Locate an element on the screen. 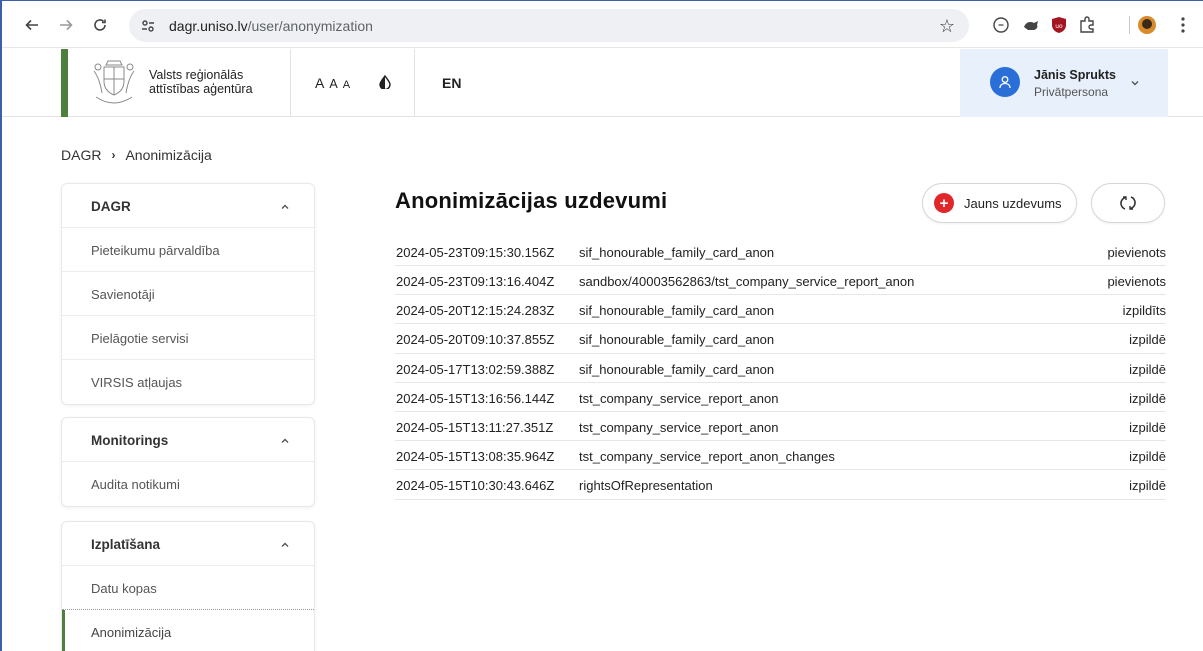  task-timestamp: 2024-05-20T09:10:37.855Z is located at coordinates (475, 340).